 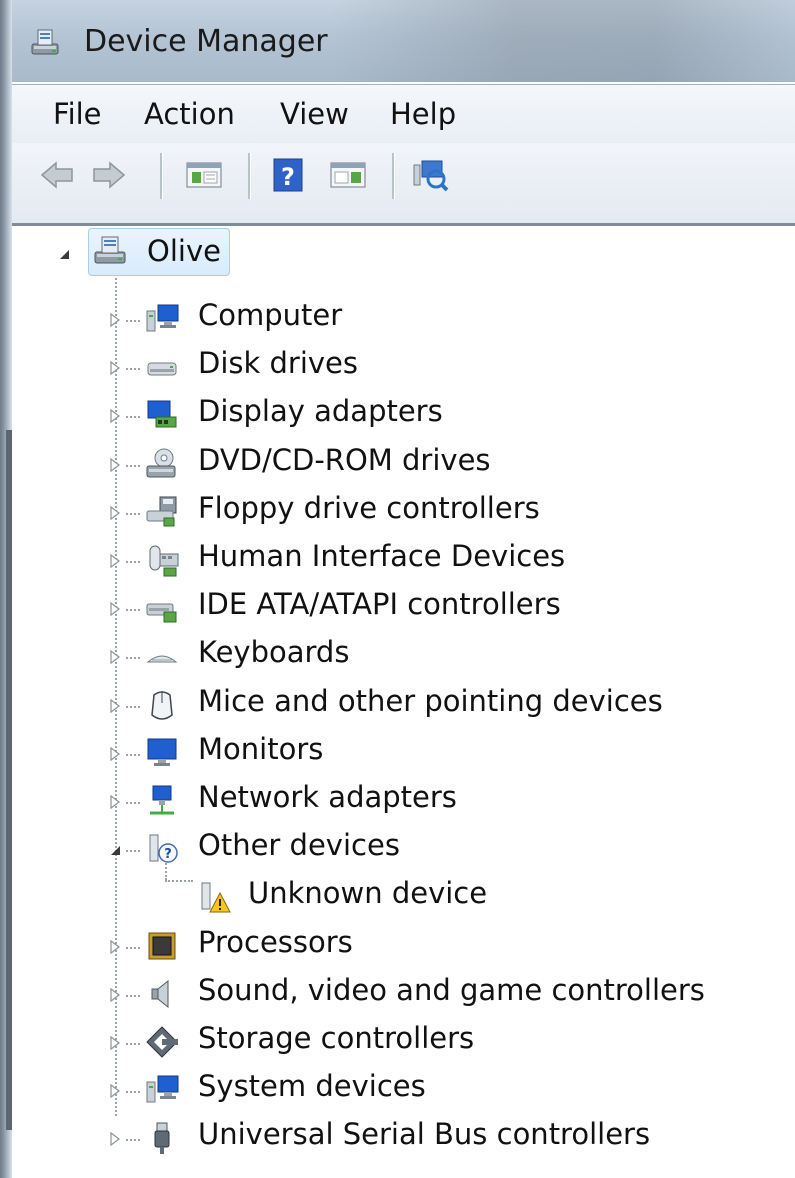 What do you see at coordinates (206, 41) in the screenshot?
I see `window-title: Device Manager` at bounding box center [206, 41].